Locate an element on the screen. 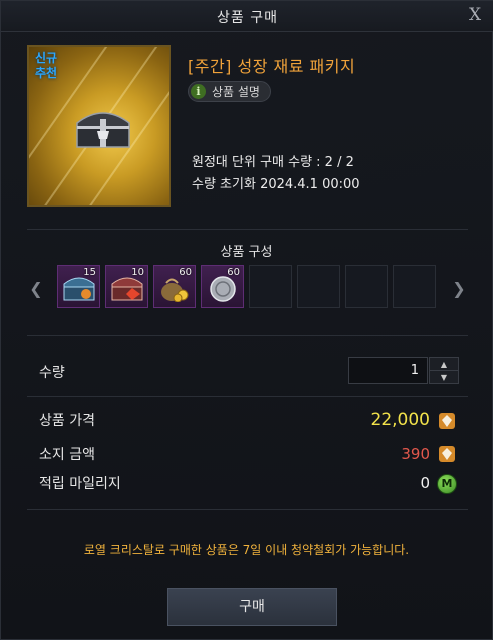  info-icon: i is located at coordinates (198, 91).